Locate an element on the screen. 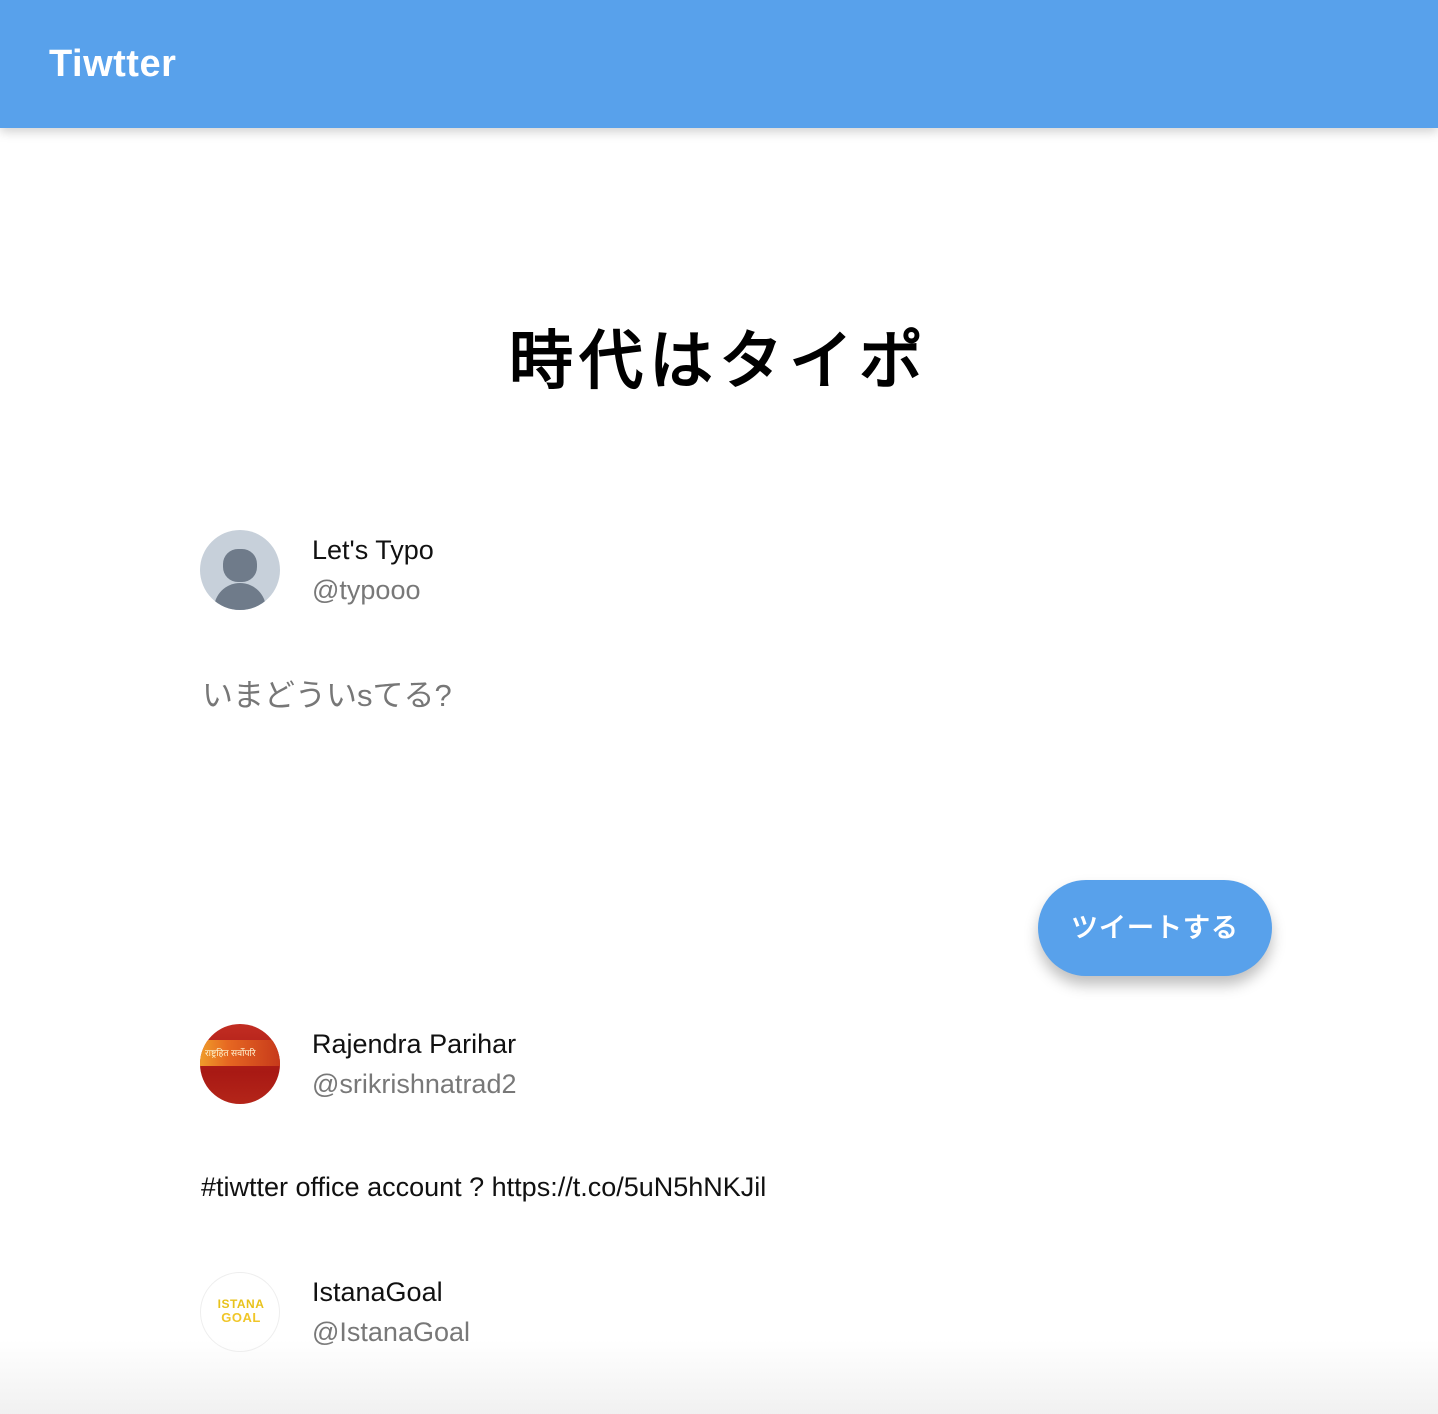 The image size is (1438, 1414). tweet-input is located at coordinates (582, 696).